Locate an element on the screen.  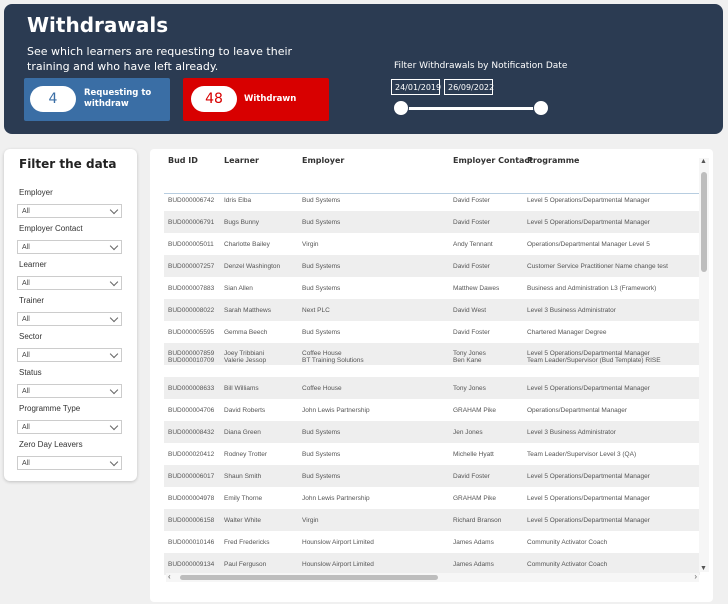
vertical-scrollbar: ▲ ▼ is located at coordinates (704, 365).